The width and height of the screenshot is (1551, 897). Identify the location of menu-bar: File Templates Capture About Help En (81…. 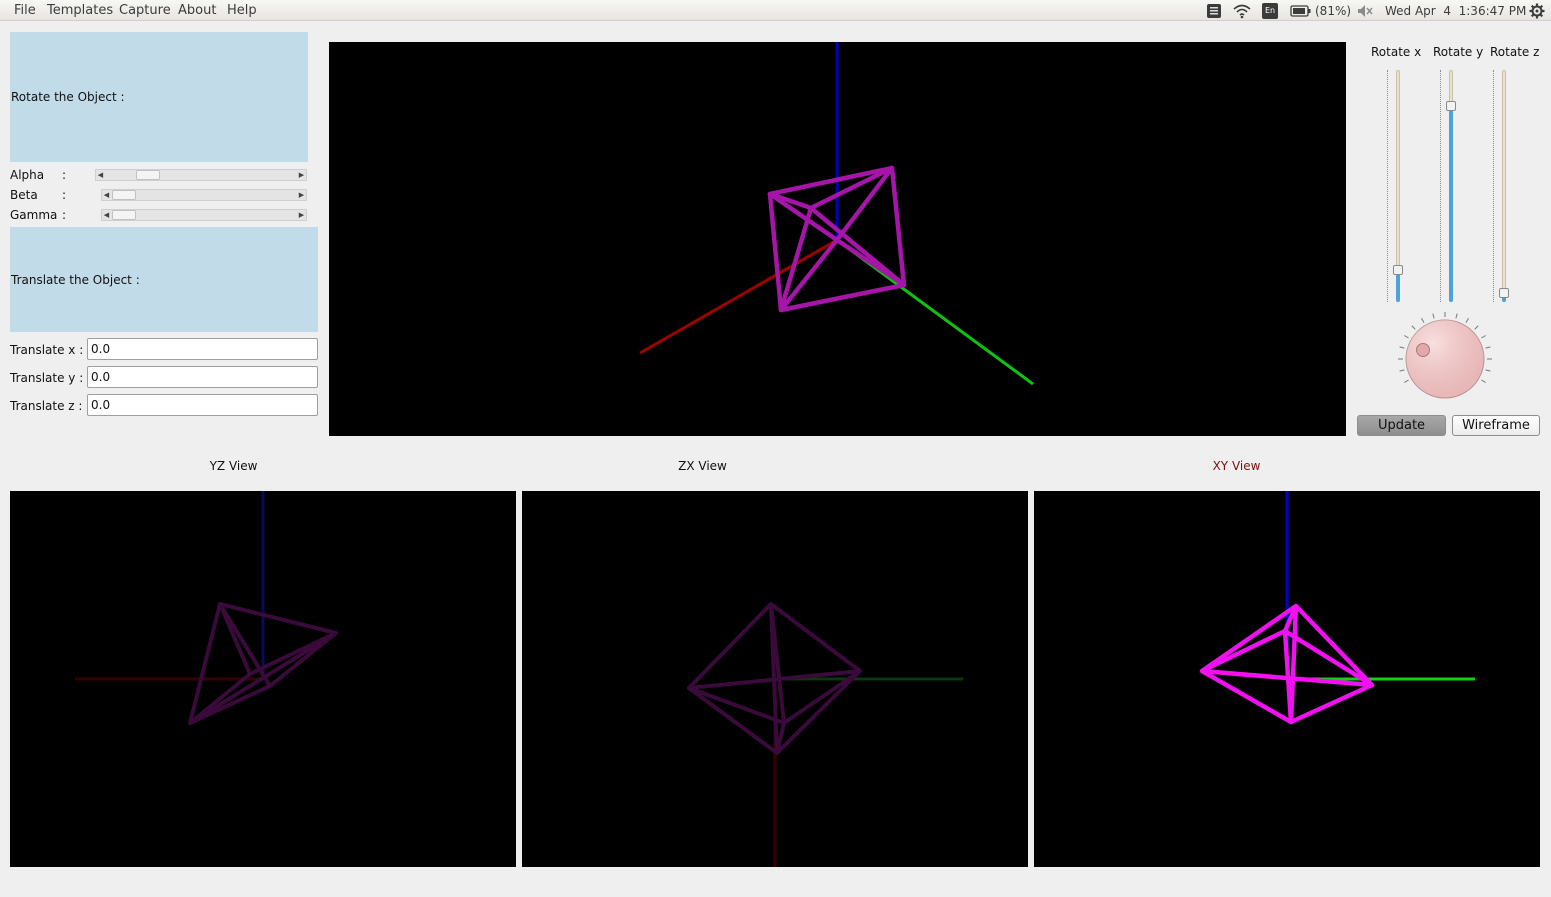
(775, 10).